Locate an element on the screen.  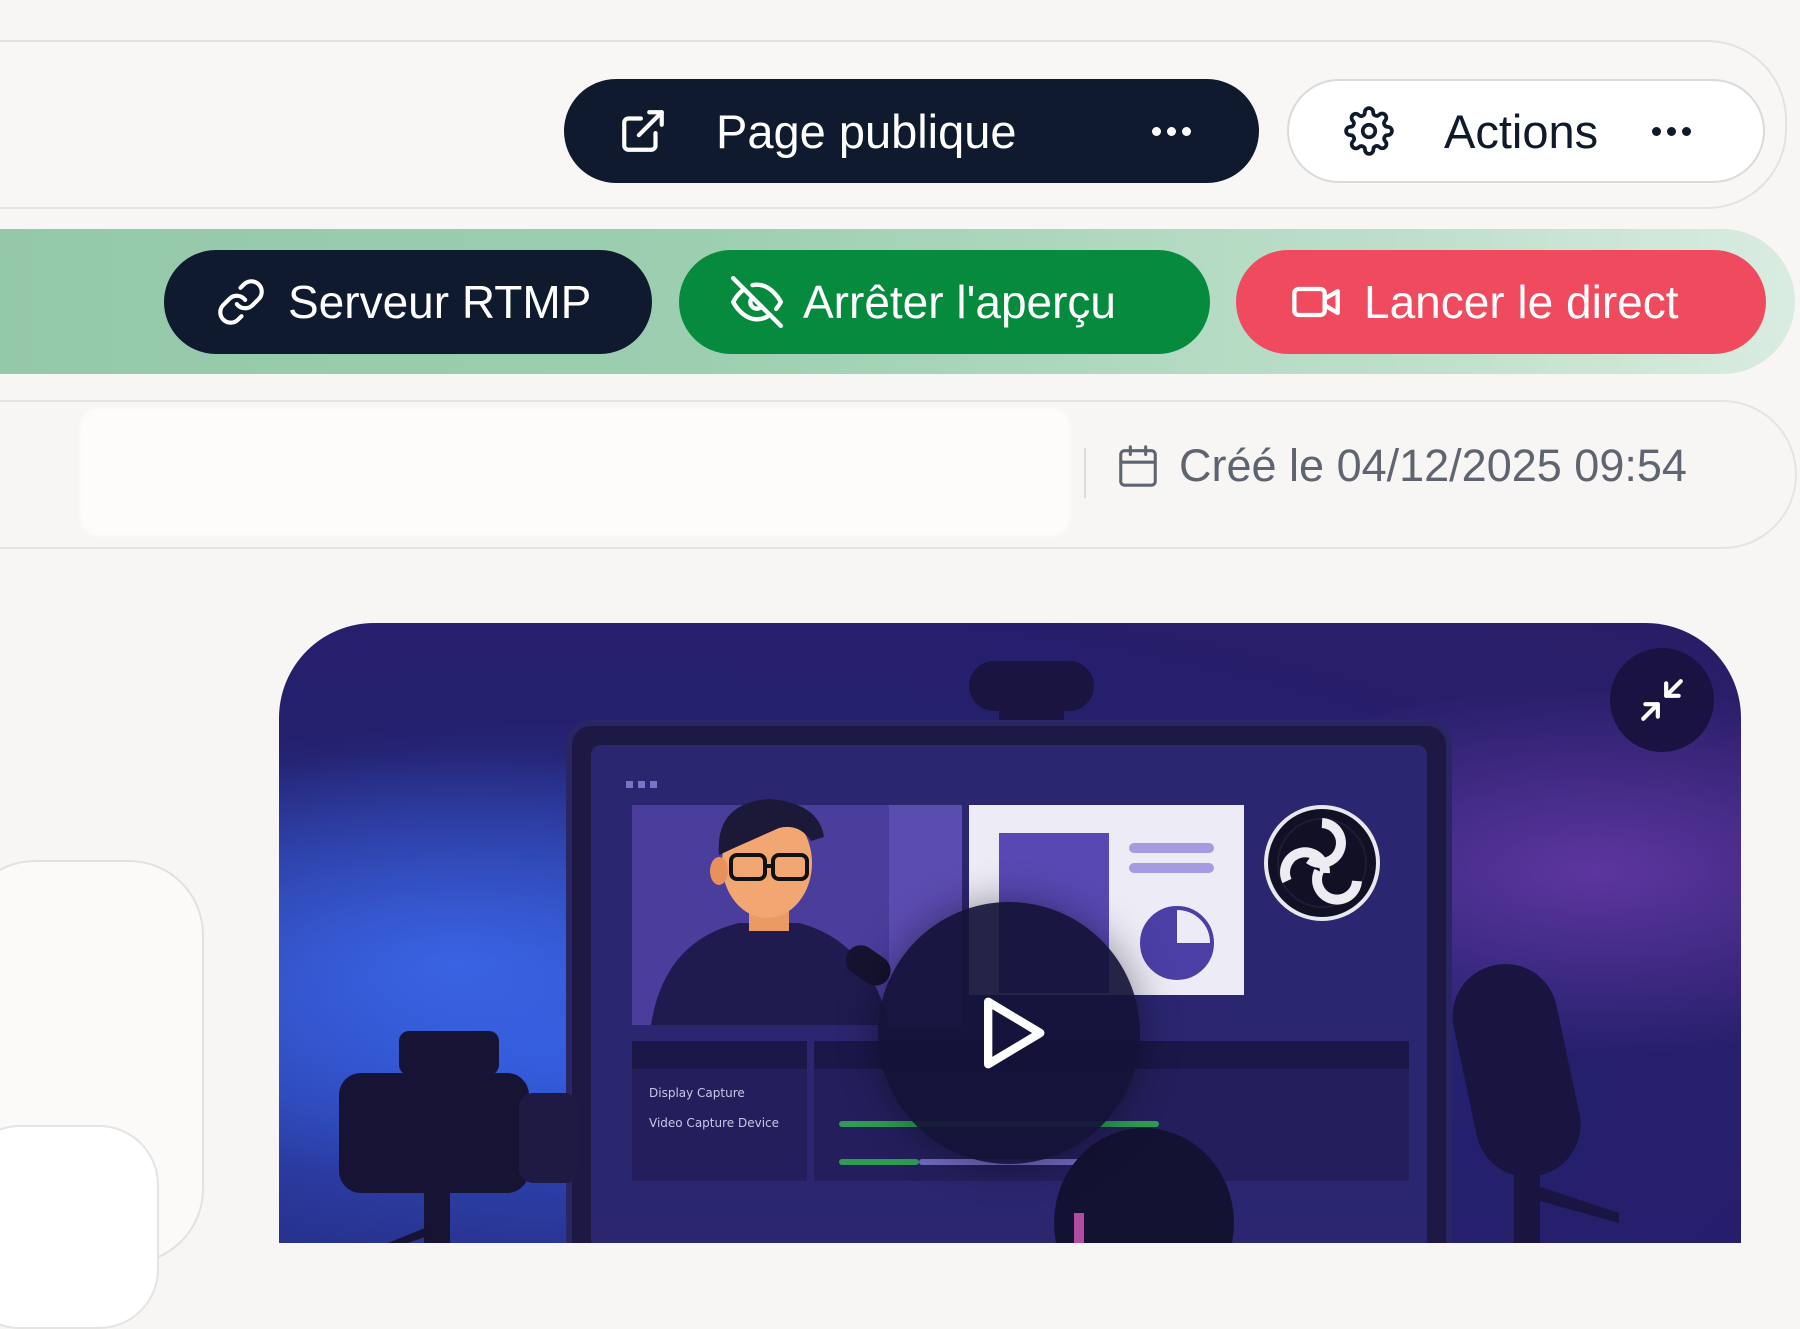
play-icon is located at coordinates (1009, 1033).